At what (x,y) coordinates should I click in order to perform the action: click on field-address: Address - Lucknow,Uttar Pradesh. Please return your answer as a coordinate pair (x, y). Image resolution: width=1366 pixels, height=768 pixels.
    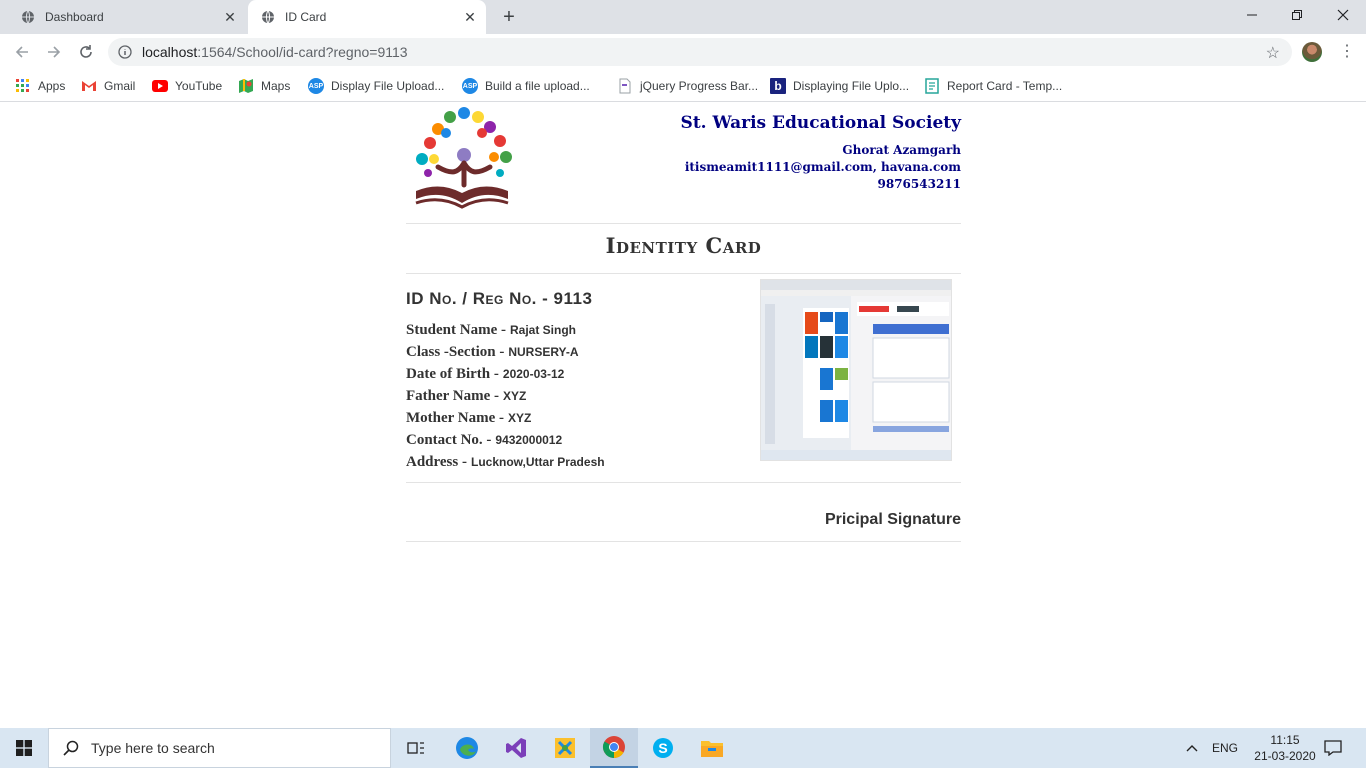
    Looking at the image, I should click on (505, 464).